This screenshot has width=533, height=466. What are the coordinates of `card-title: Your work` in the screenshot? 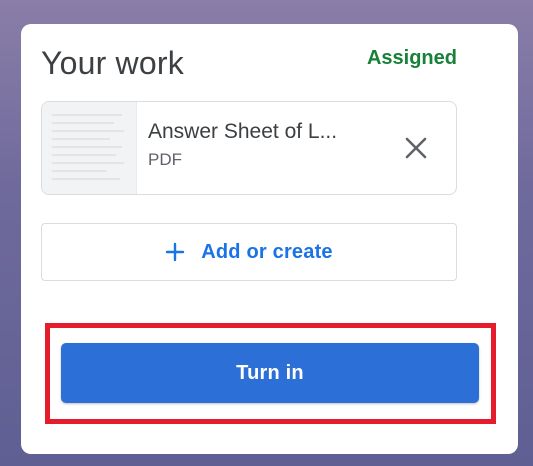 It's located at (112, 63).